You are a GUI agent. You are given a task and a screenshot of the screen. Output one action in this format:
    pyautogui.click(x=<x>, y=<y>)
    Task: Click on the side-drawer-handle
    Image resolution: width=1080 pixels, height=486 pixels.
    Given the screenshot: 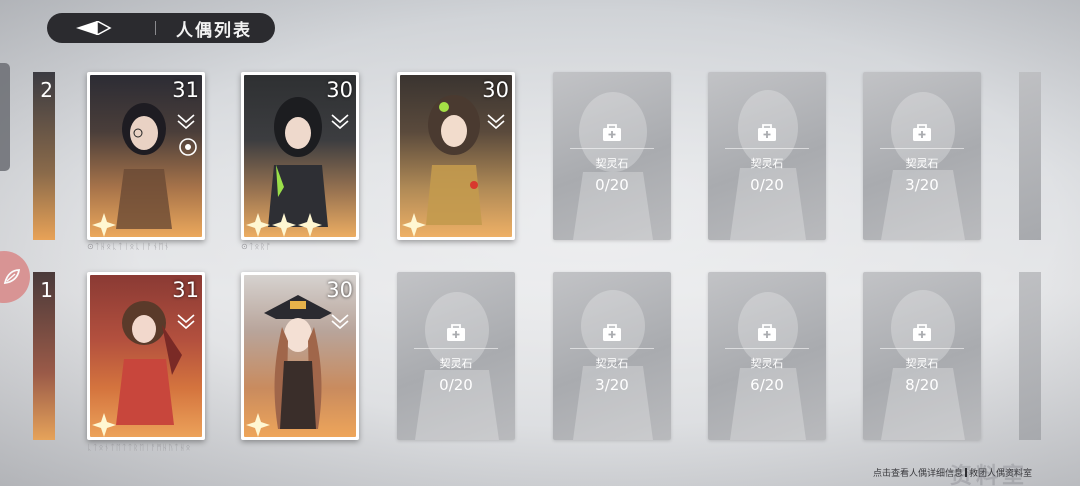 What is the action you would take?
    pyautogui.click(x=5, y=117)
    